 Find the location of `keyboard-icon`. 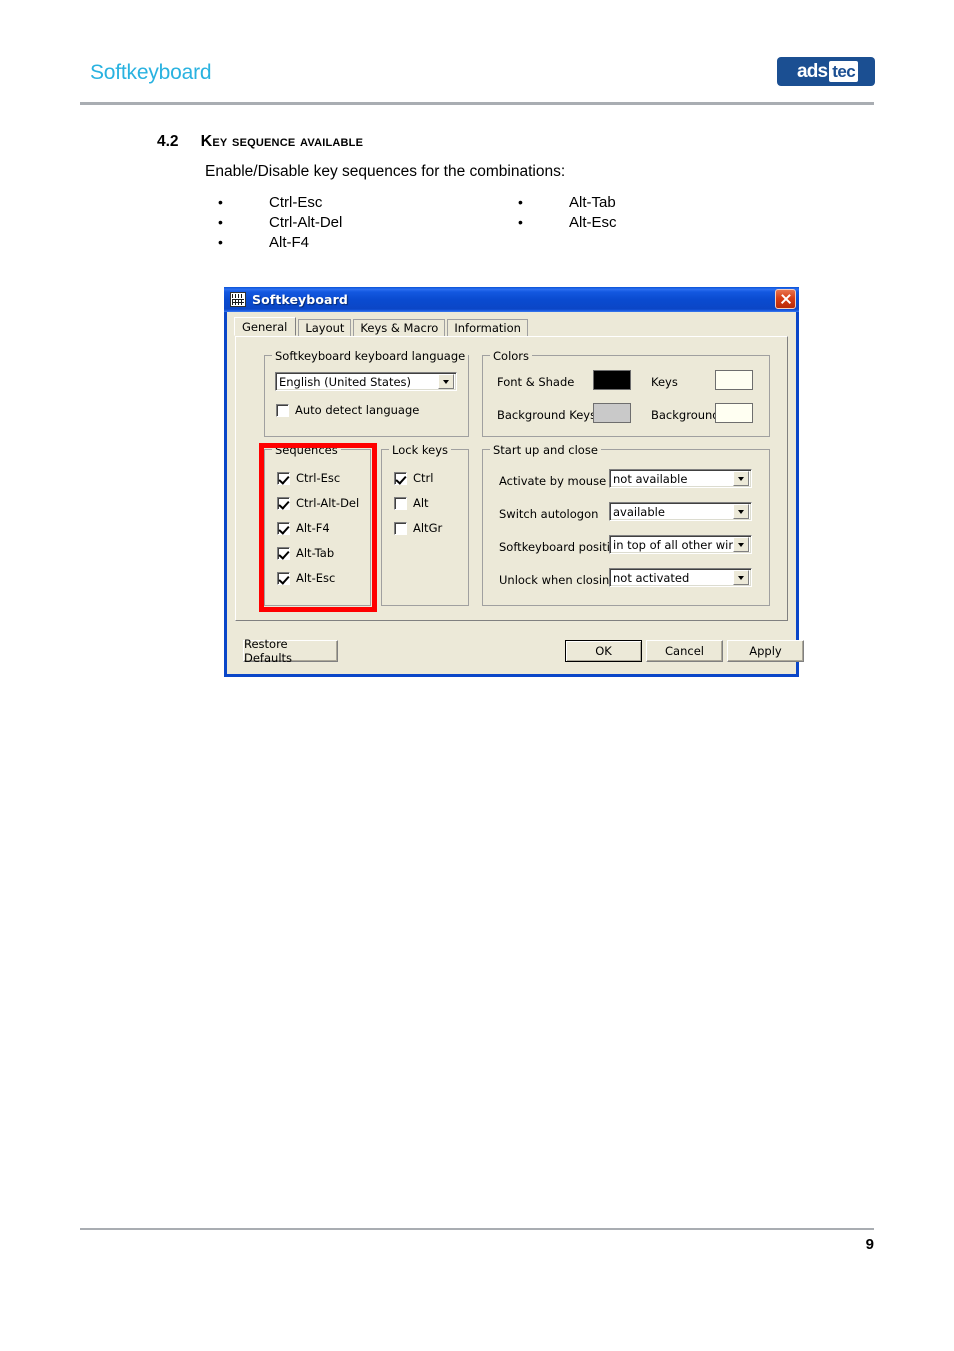

keyboard-icon is located at coordinates (238, 299).